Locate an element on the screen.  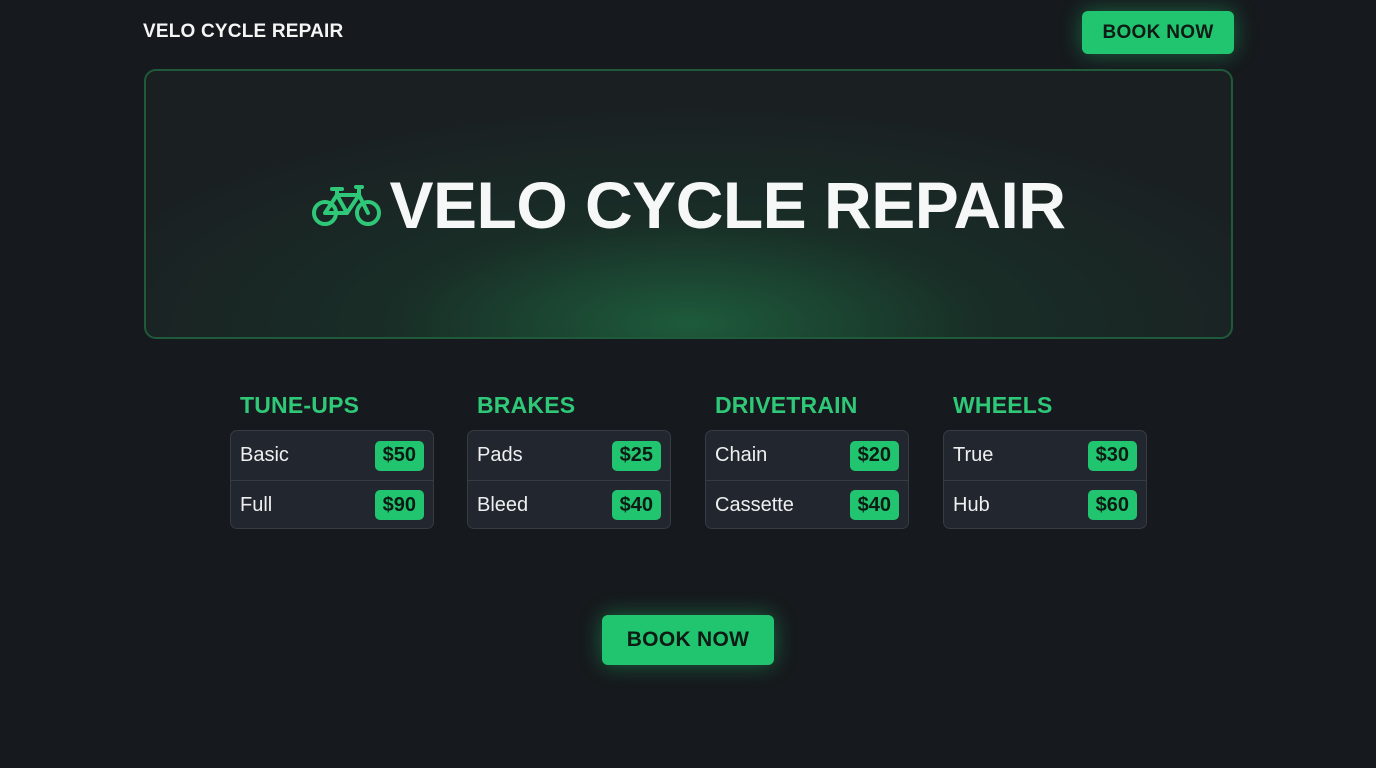
price-badge: $30 is located at coordinates (1112, 455).